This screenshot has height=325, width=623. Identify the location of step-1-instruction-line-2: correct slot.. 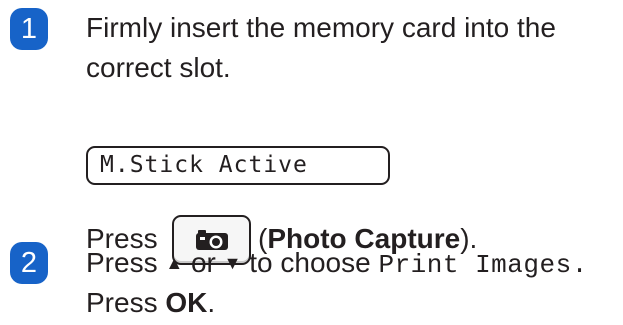
(158, 67).